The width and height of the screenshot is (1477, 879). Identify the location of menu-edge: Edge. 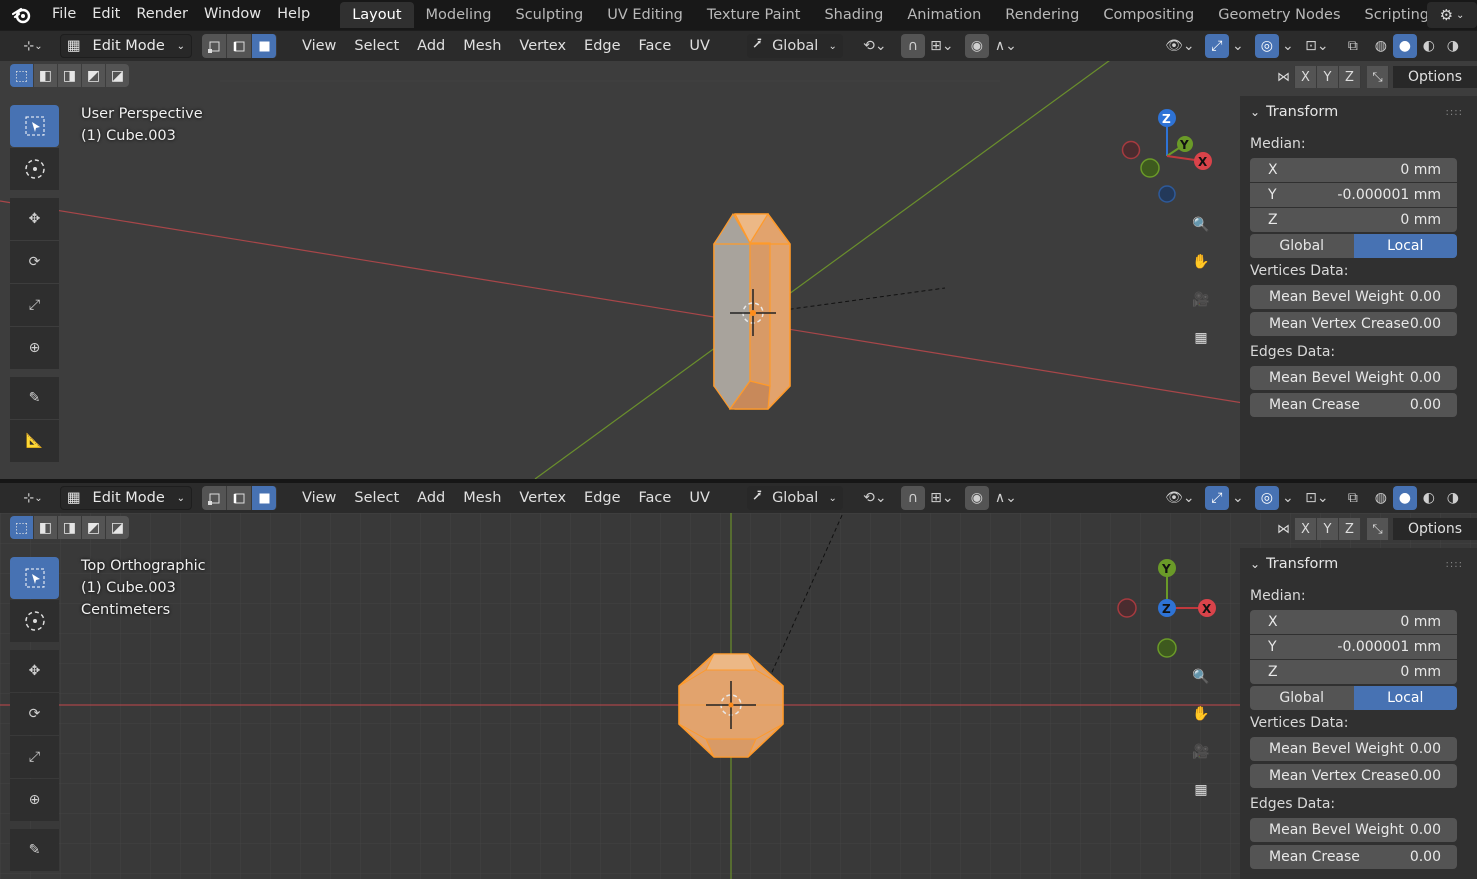
(602, 46).